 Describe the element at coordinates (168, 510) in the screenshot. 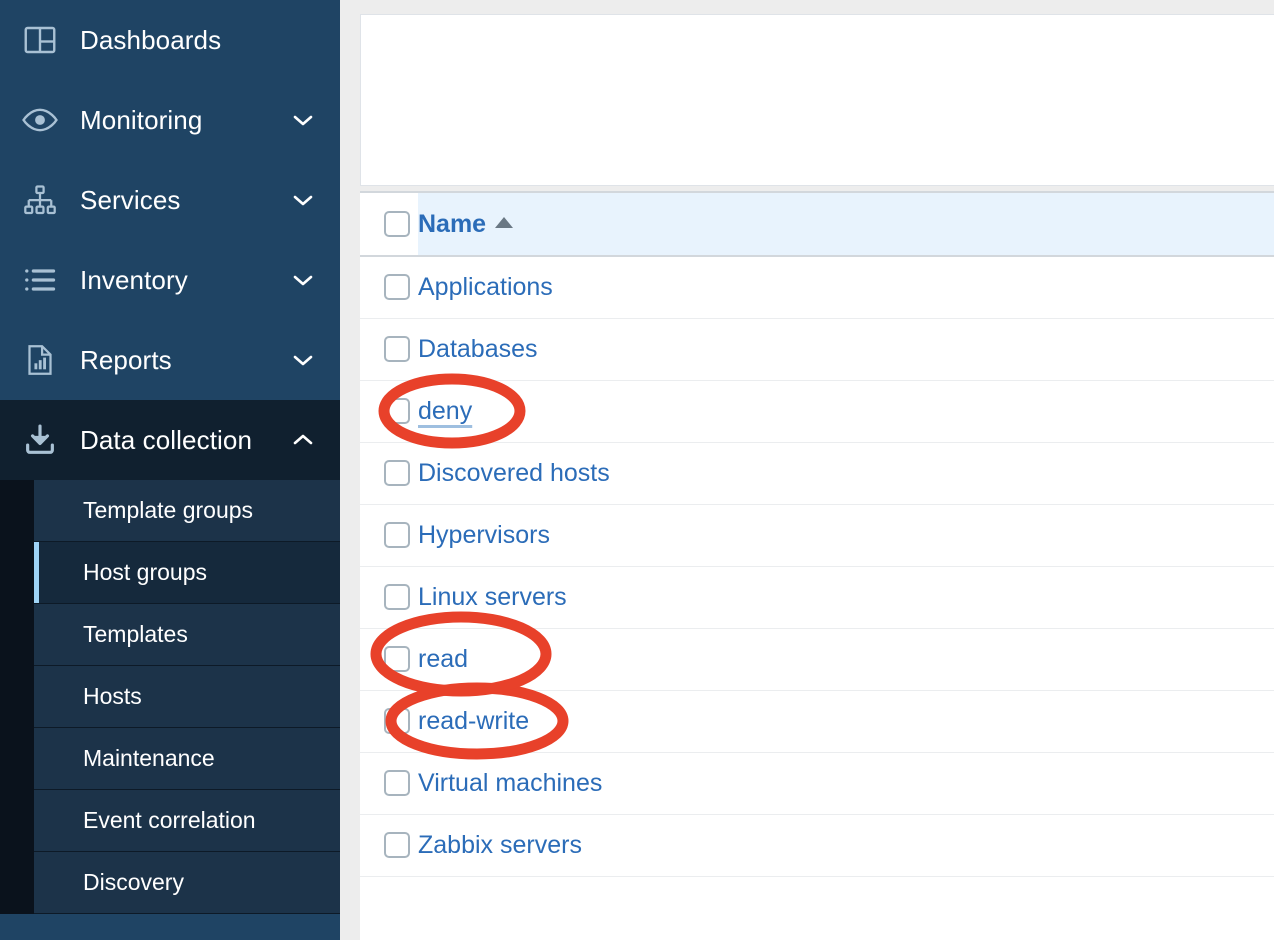

I see `submenu-item-label: Template groups` at that location.